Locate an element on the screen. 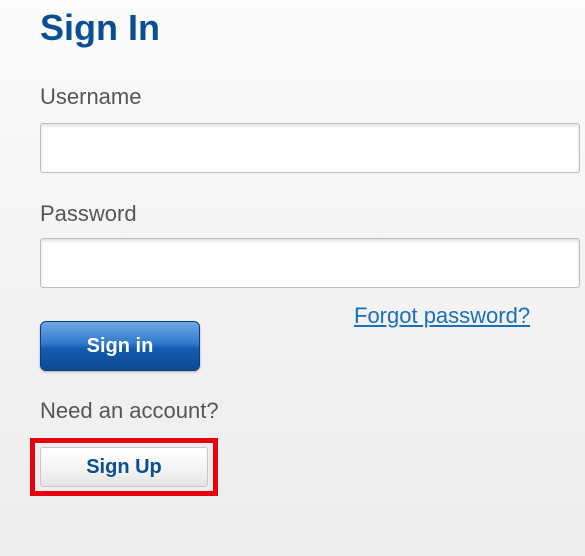 The image size is (585, 556). username-input is located at coordinates (310, 148).